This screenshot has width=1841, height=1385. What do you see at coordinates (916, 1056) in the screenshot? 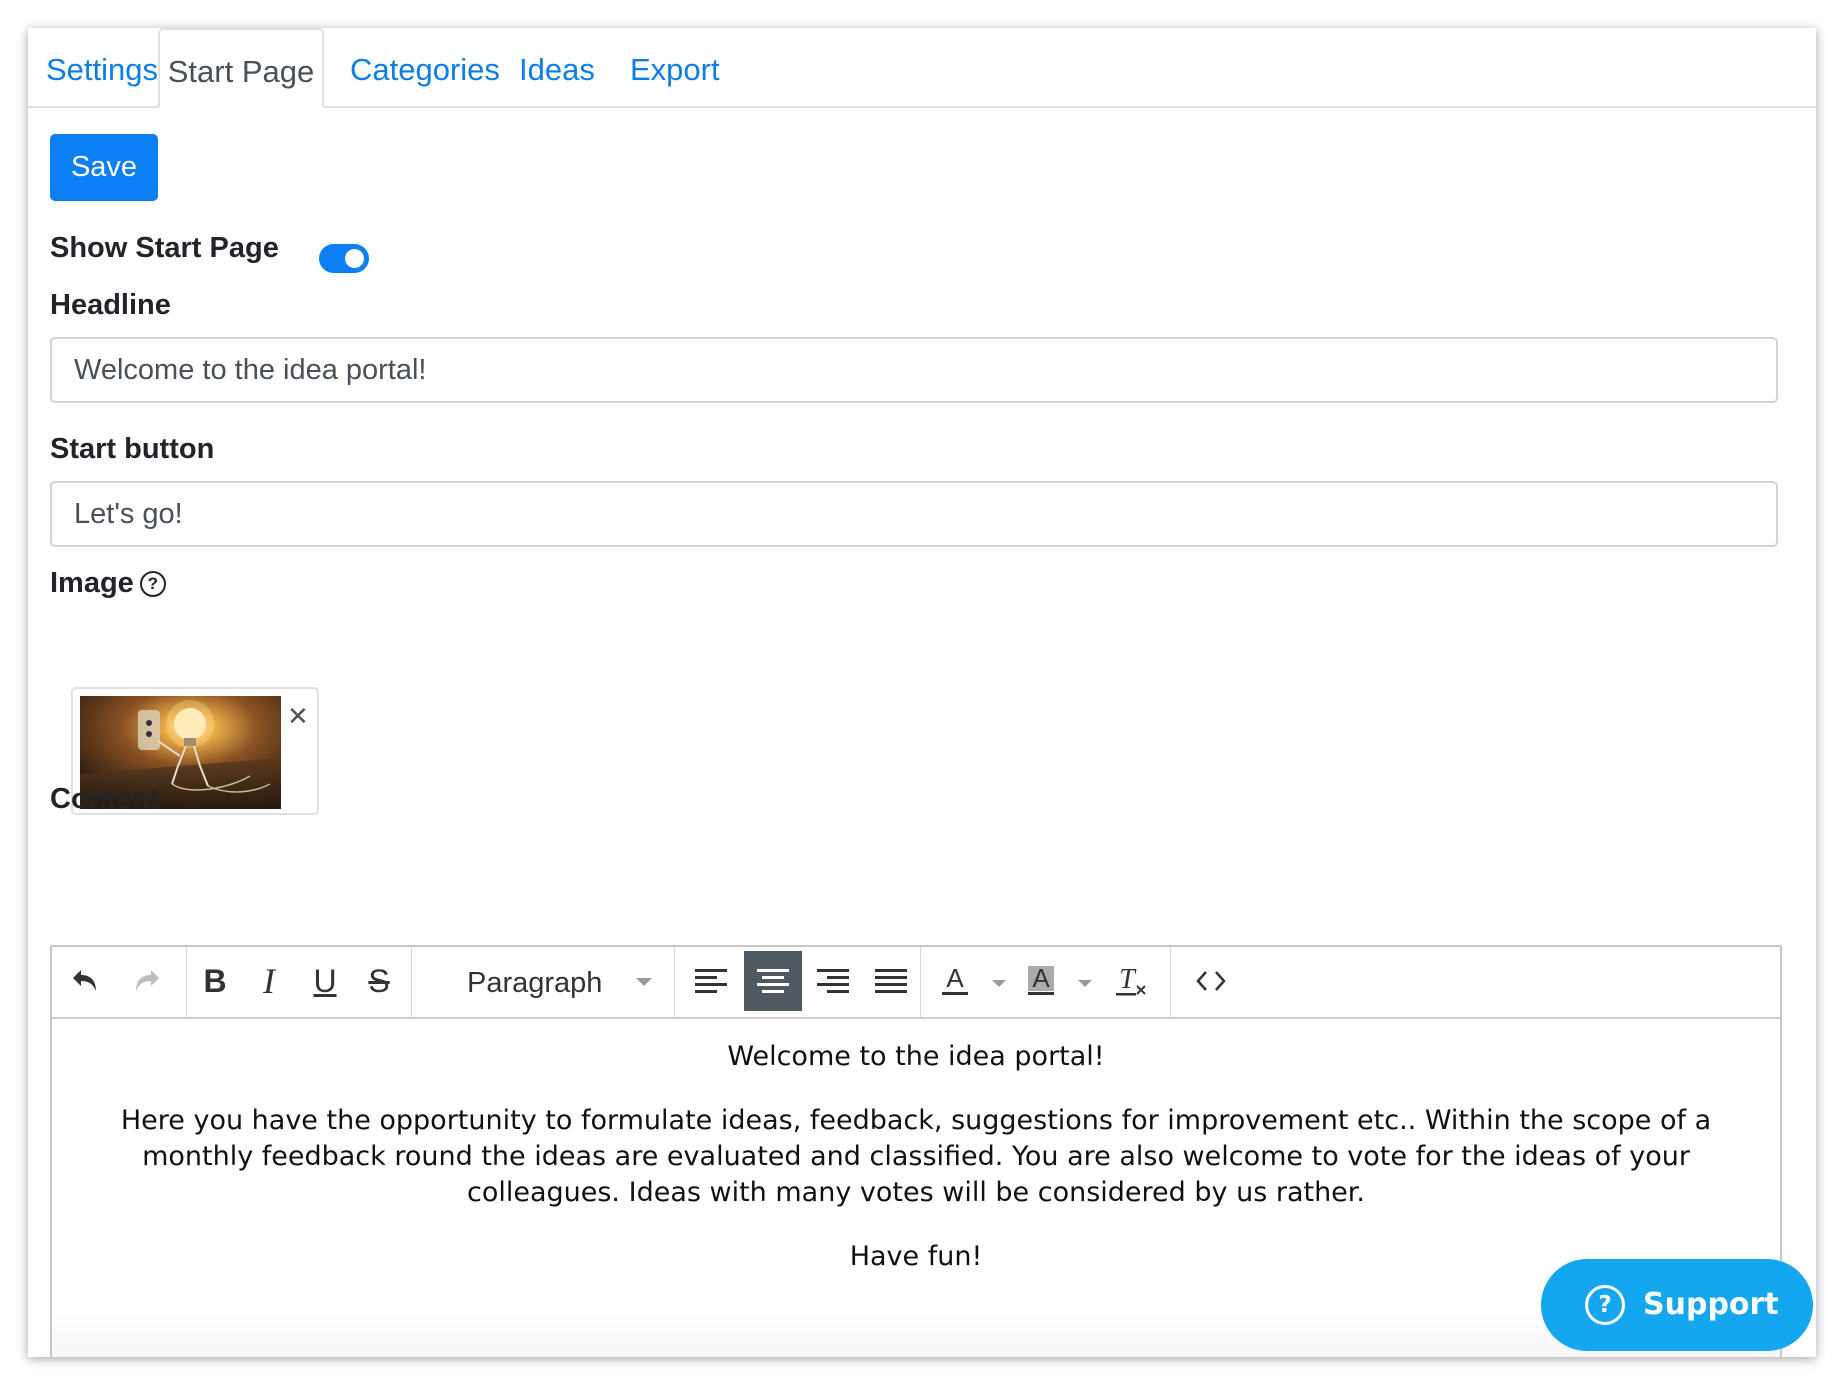
I see `content-paragraph-heading: Welcome to the idea portal!` at bounding box center [916, 1056].